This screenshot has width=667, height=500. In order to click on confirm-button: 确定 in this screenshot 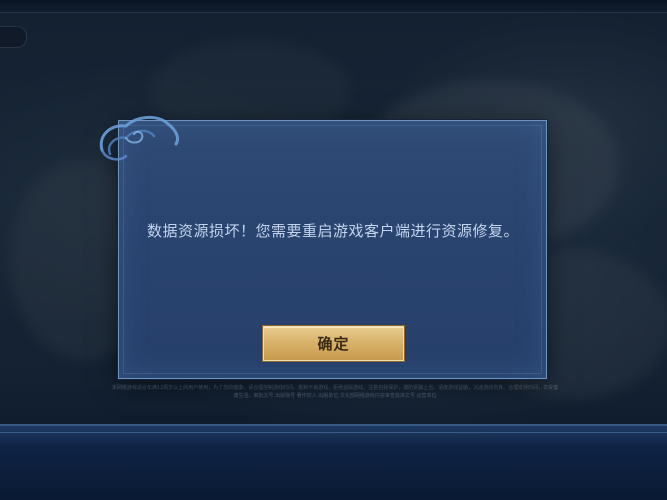, I will do `click(333, 343)`.